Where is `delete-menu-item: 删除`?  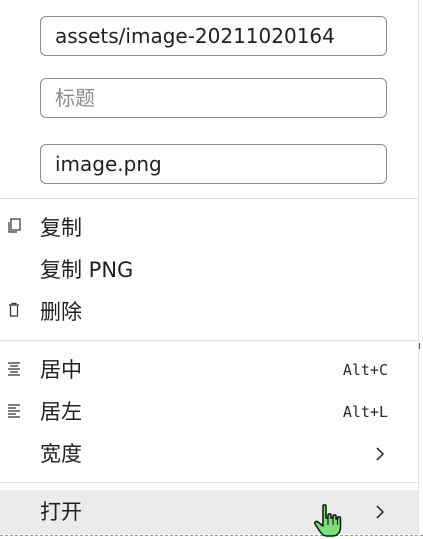 delete-menu-item: 删除 is located at coordinates (209, 312).